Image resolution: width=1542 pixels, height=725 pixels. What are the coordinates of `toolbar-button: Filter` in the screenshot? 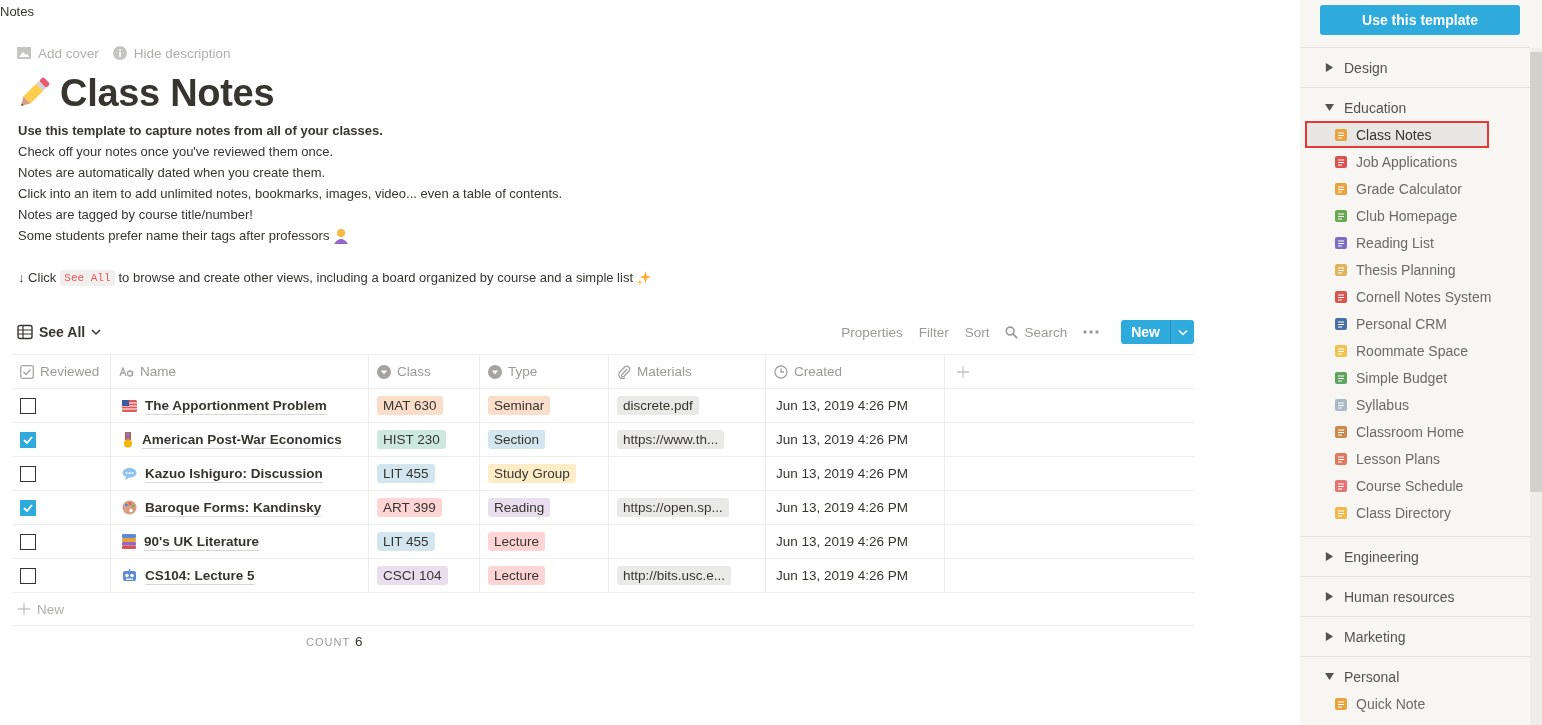 It's located at (933, 332).